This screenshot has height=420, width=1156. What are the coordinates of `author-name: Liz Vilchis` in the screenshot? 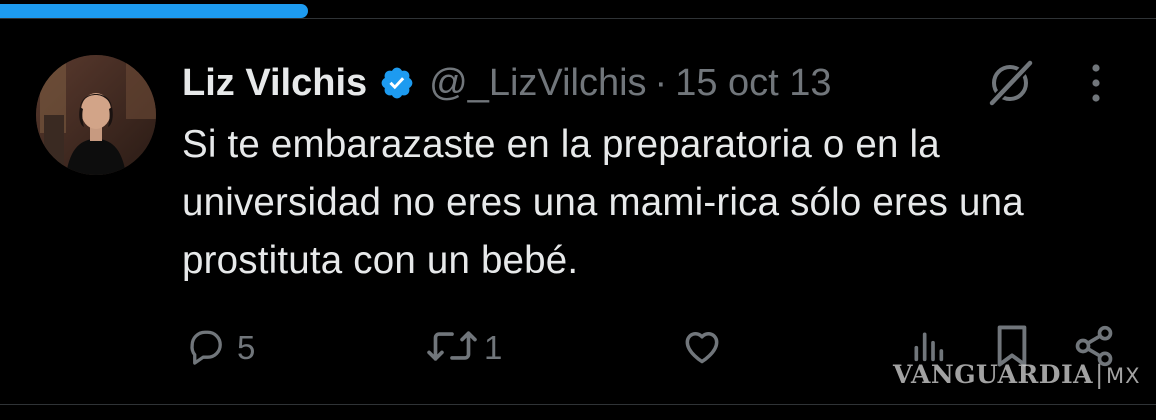 It's located at (274, 83).